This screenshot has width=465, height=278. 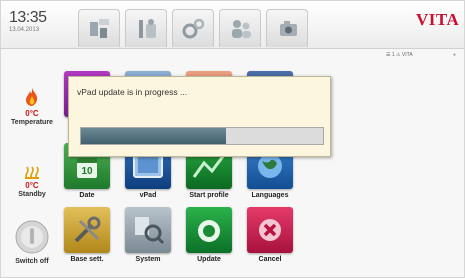 I want to click on cancel-button: Cancel, so click(x=270, y=235).